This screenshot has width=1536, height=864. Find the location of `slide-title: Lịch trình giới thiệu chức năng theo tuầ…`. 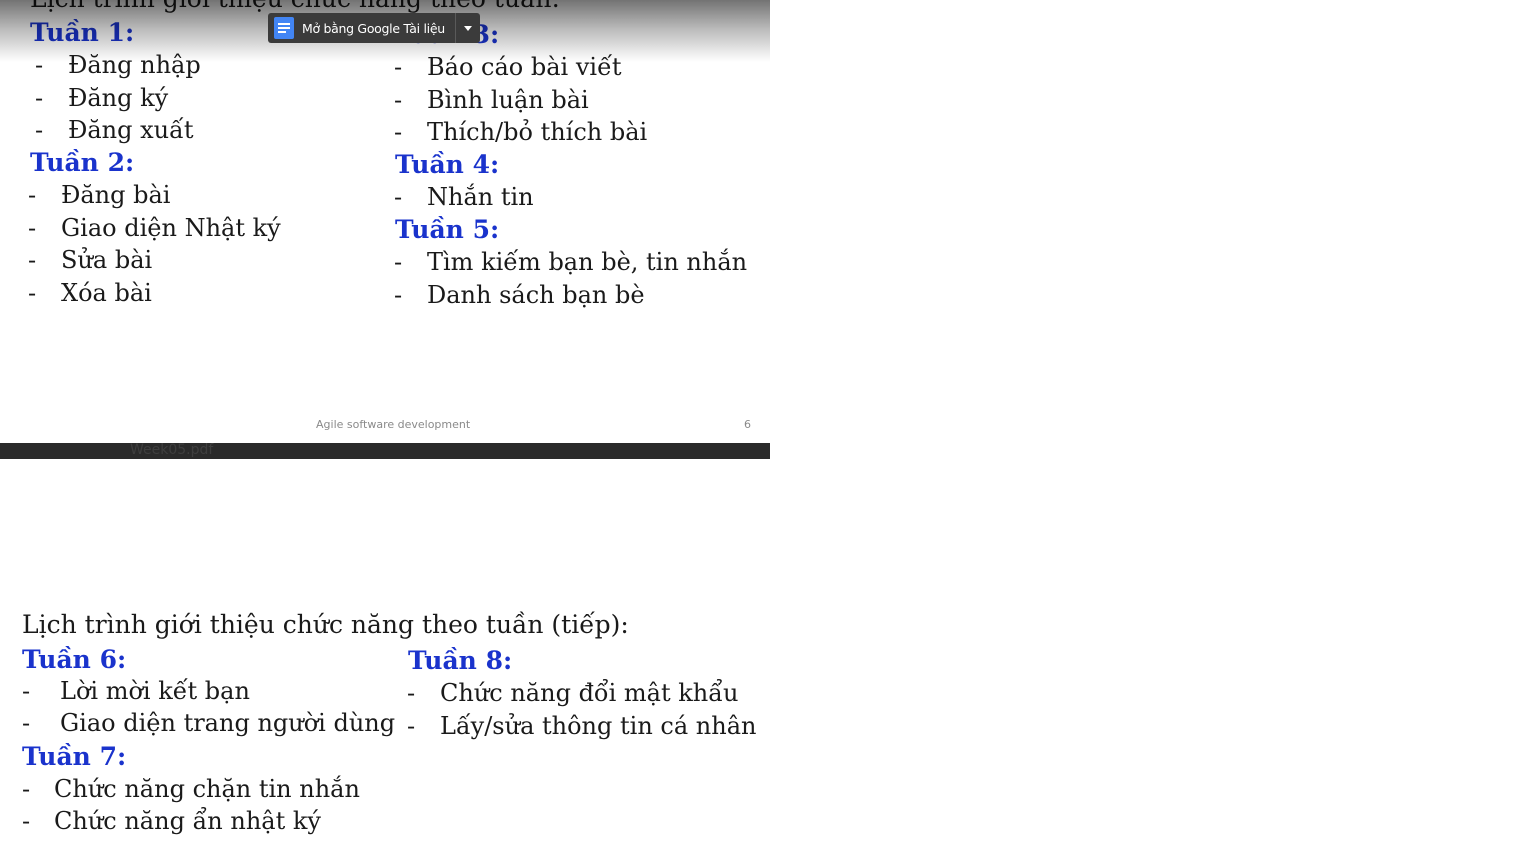

slide-title: Lịch trình giới thiệu chức năng theo tuầ… is located at coordinates (325, 624).